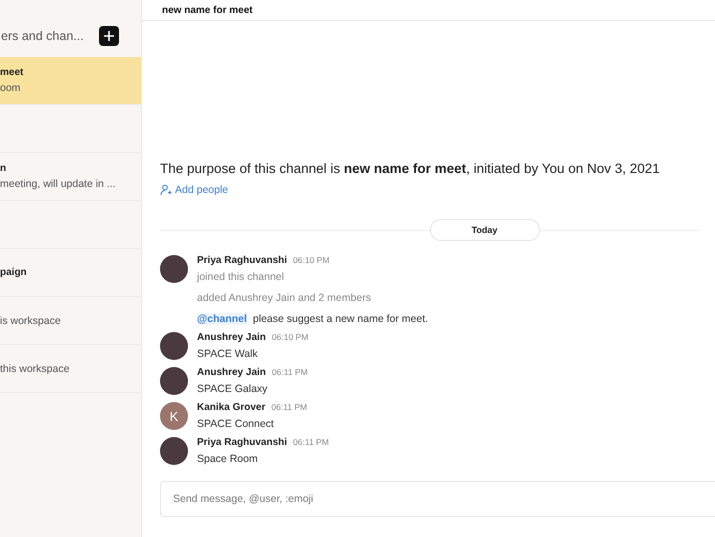 This screenshot has height=537, width=715. Describe the element at coordinates (4, 168) in the screenshot. I see `channel-name: n` at that location.